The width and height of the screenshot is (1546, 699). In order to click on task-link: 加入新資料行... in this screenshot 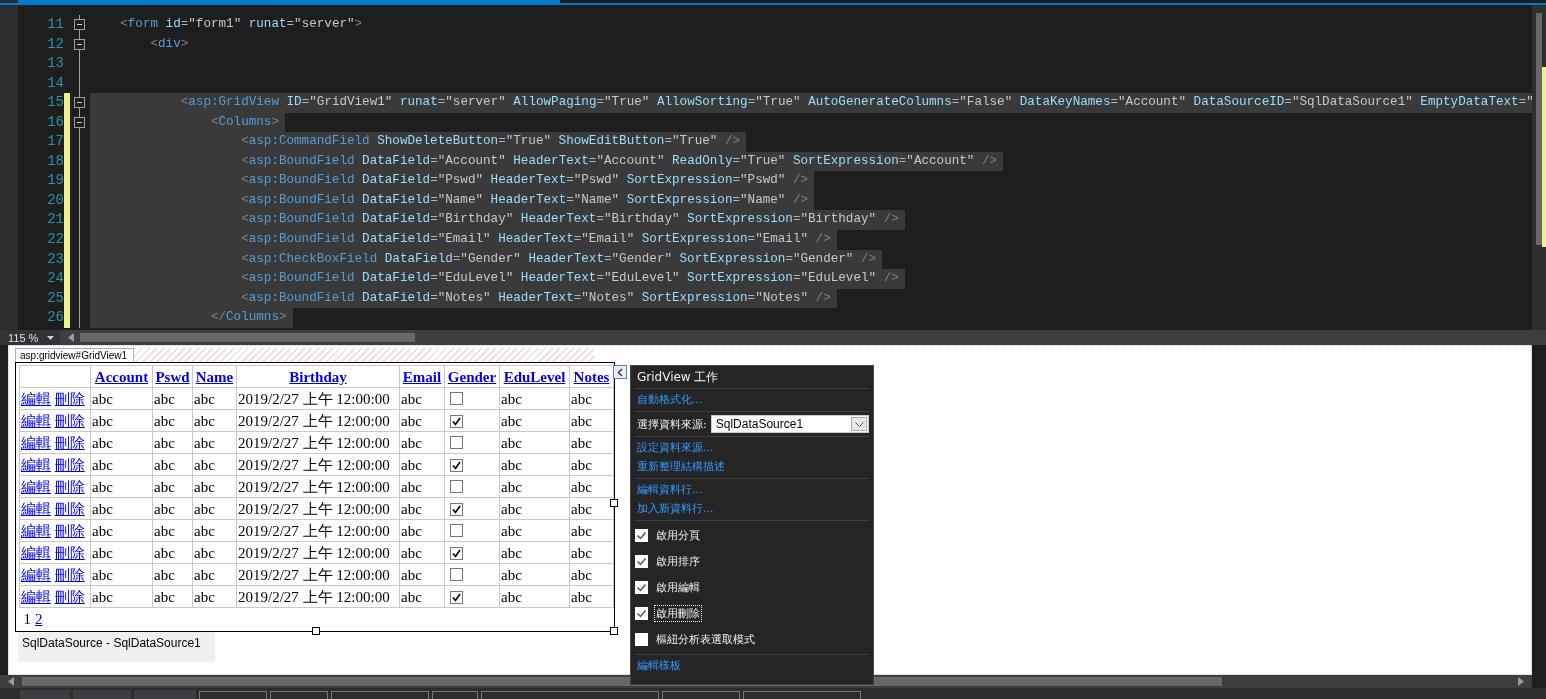, I will do `click(674, 509)`.